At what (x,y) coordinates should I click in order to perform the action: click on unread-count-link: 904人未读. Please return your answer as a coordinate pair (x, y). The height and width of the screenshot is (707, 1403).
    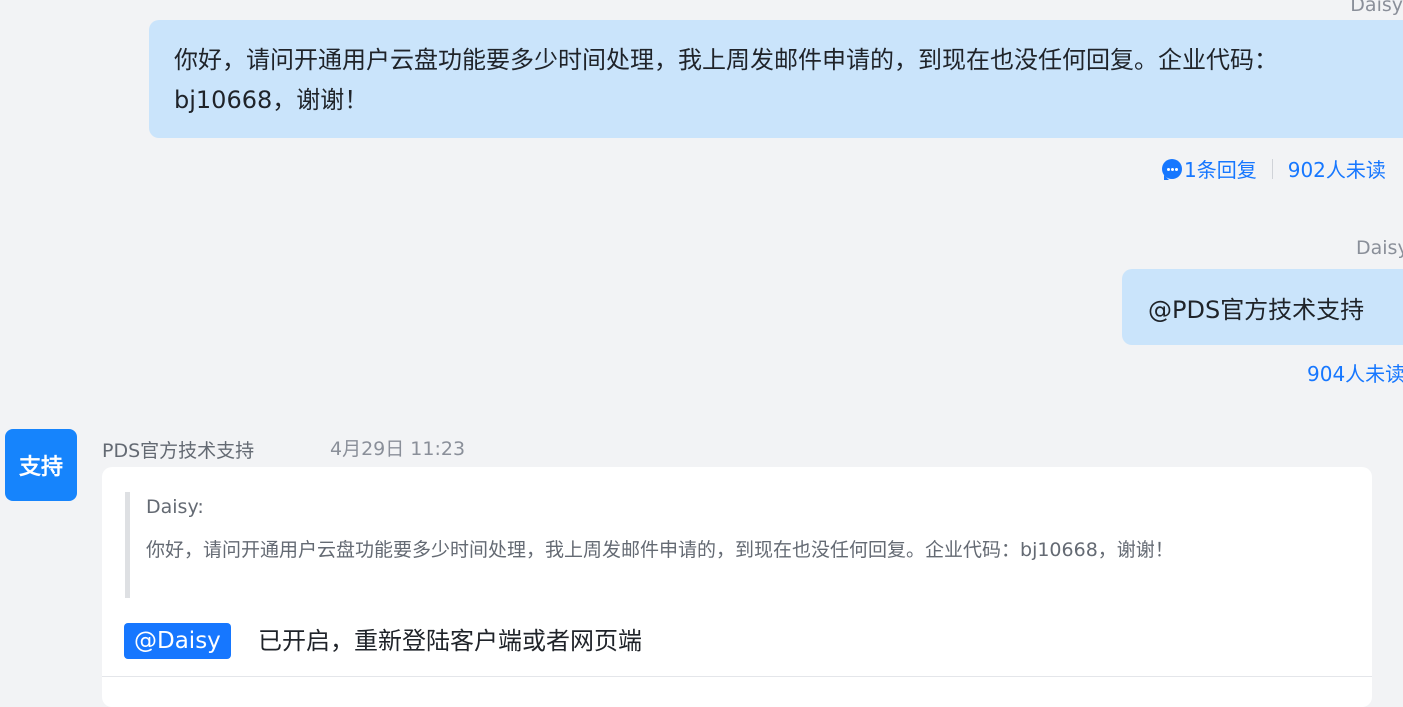
    Looking at the image, I should click on (1355, 372).